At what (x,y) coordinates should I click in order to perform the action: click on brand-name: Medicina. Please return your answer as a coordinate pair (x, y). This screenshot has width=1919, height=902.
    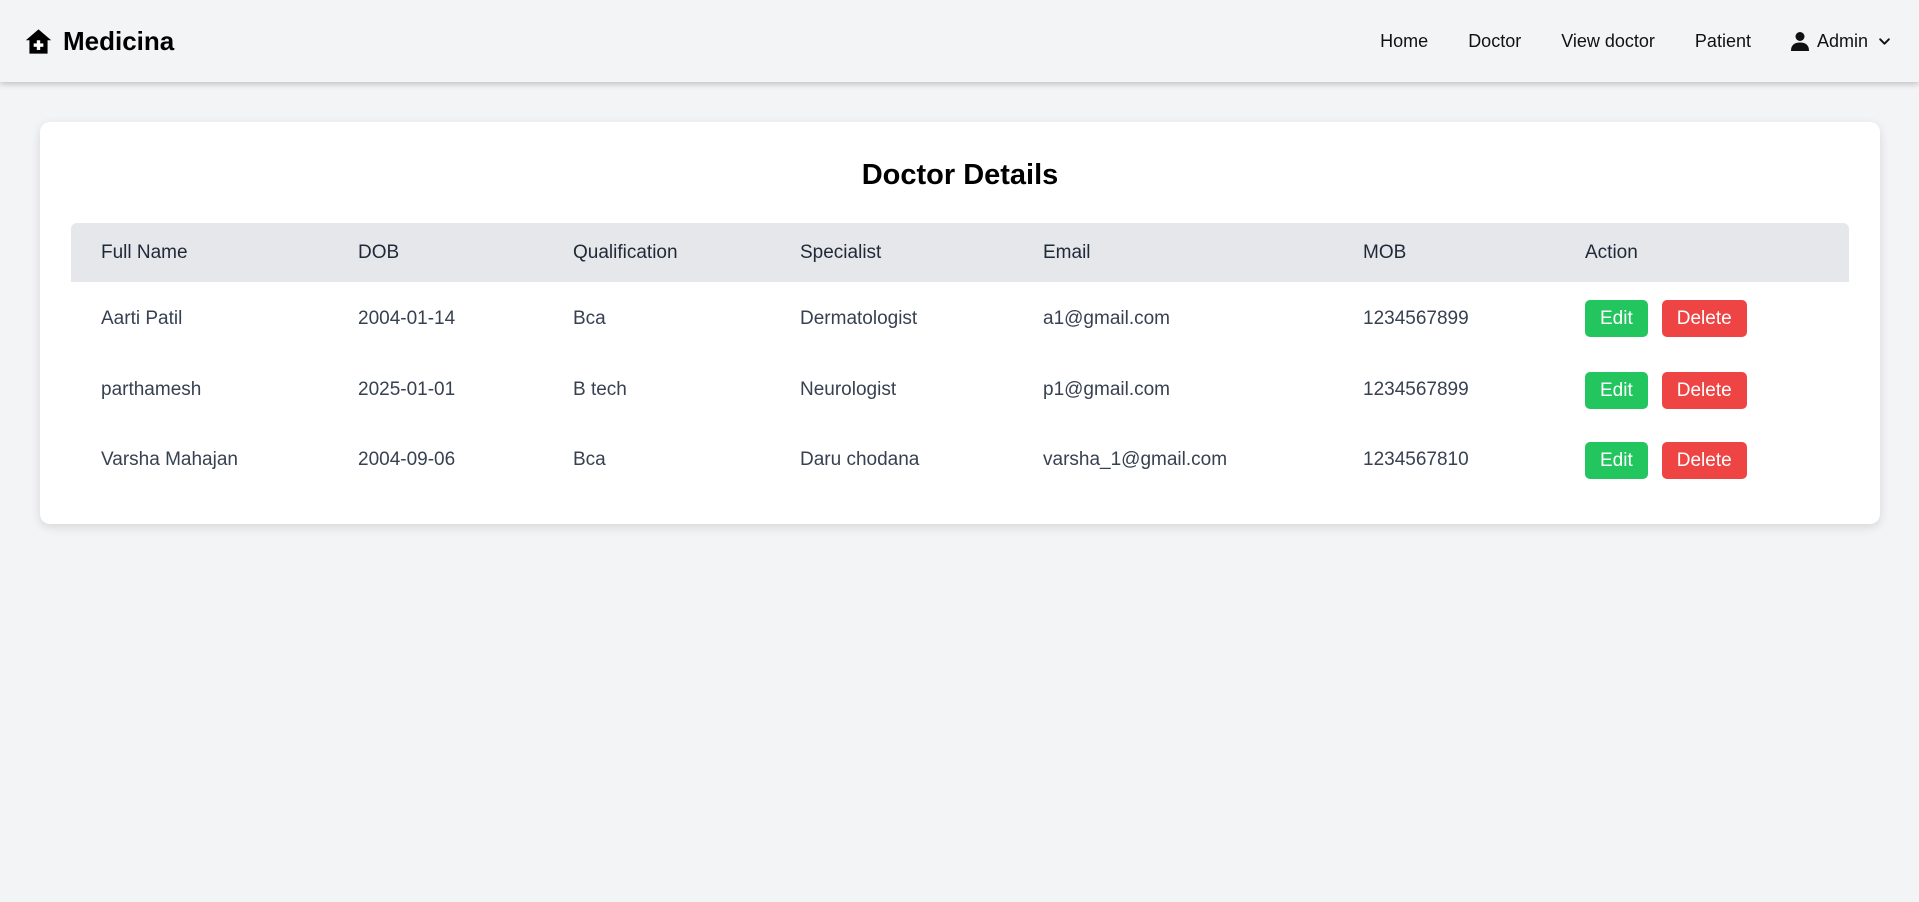
    Looking at the image, I should click on (119, 40).